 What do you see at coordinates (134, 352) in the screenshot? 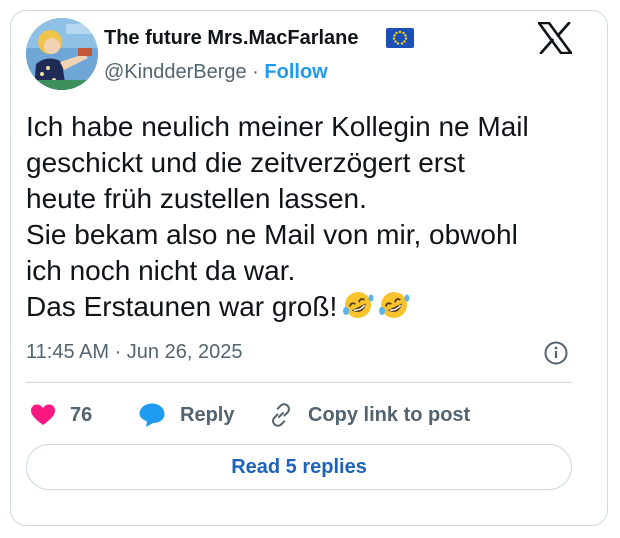
I see `timestamp: 11:45 AM · Jun 26, 2025` at bounding box center [134, 352].